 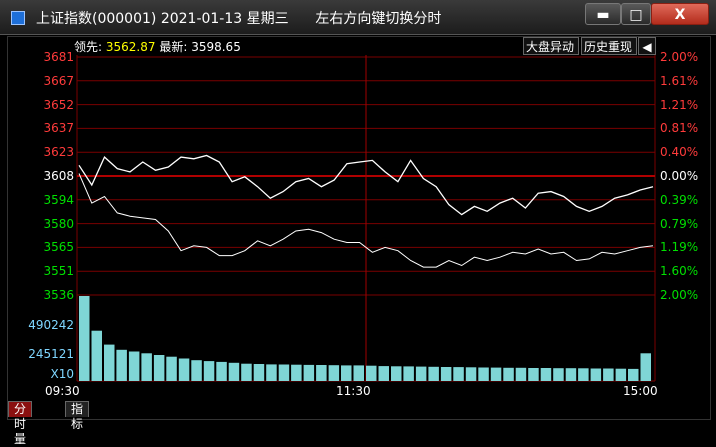 What do you see at coordinates (679, 80) in the screenshot?
I see `percent-tick-label: 1.61%` at bounding box center [679, 80].